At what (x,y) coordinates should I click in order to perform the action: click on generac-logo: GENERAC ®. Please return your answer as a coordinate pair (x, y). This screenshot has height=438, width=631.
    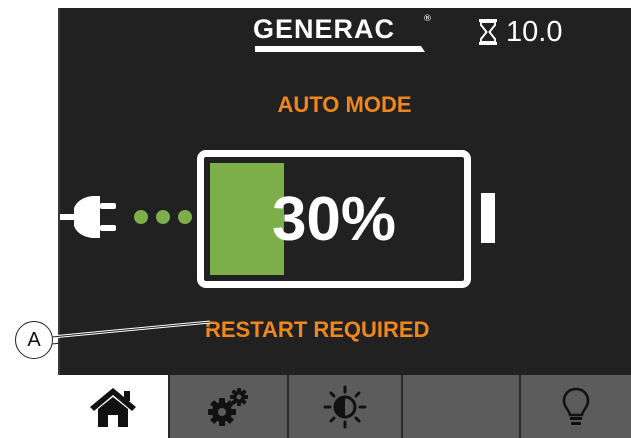
    Looking at the image, I should click on (344, 34).